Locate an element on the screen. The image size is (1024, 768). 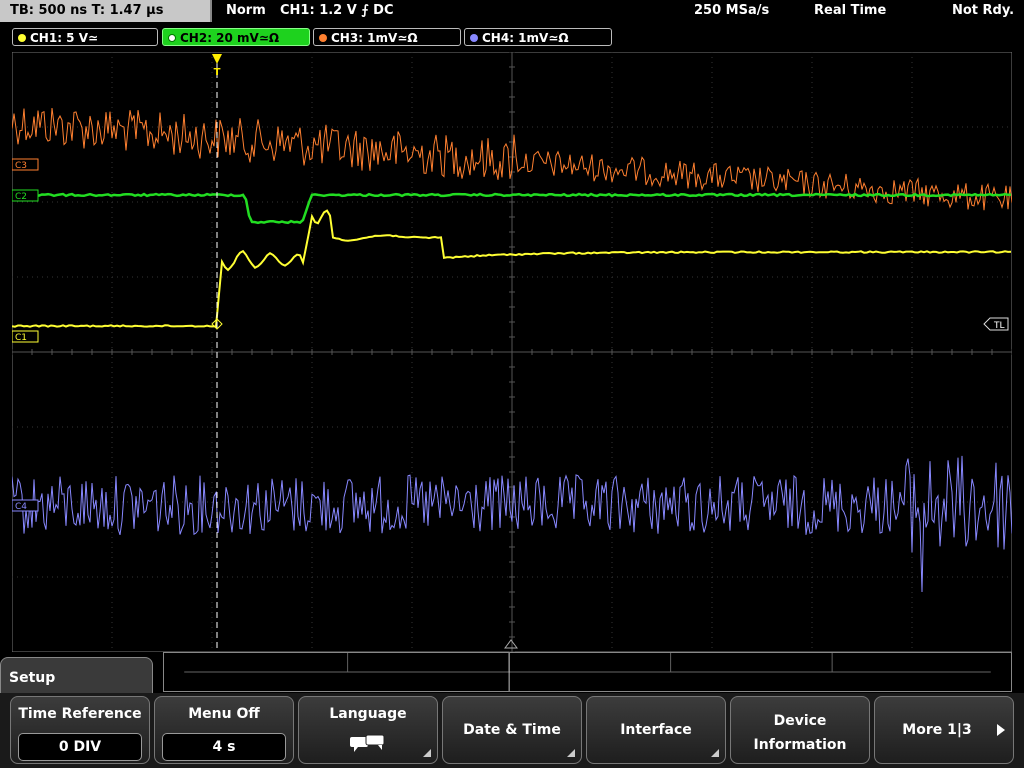
channel-3-label: CH3: 1mV≃Ω is located at coordinates (374, 38).